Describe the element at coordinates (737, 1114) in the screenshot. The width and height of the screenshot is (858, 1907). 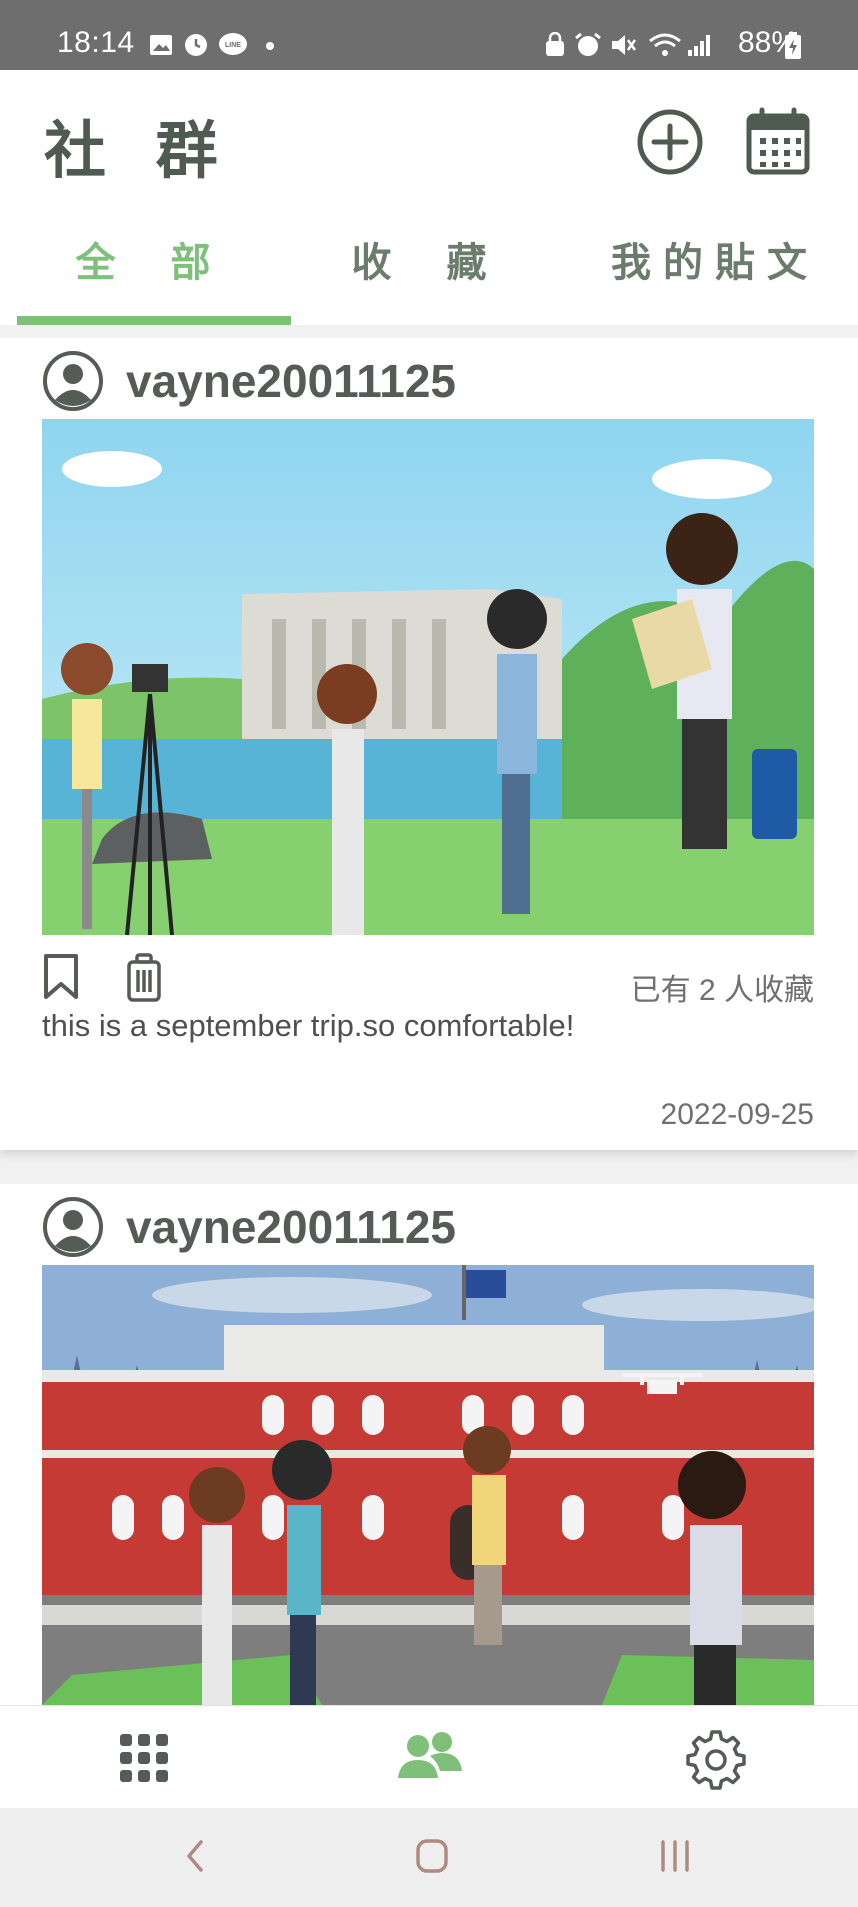
I see `post-date: 2022-09-25` at that location.